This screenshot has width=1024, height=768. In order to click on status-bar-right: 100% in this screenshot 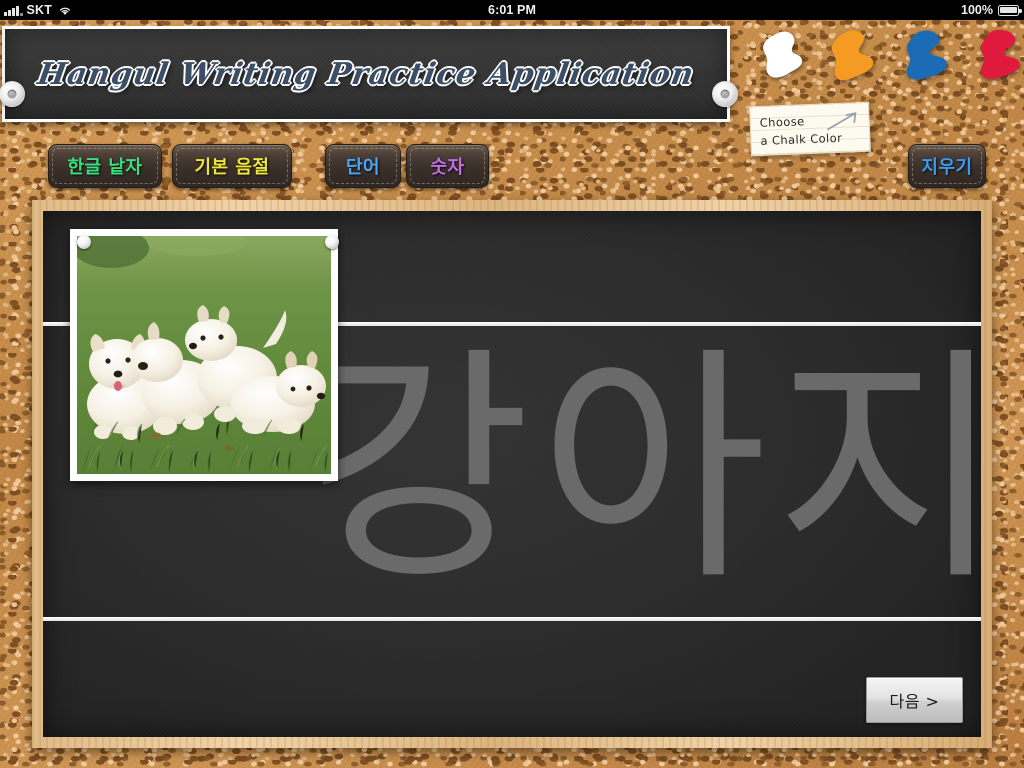, I will do `click(991, 10)`.